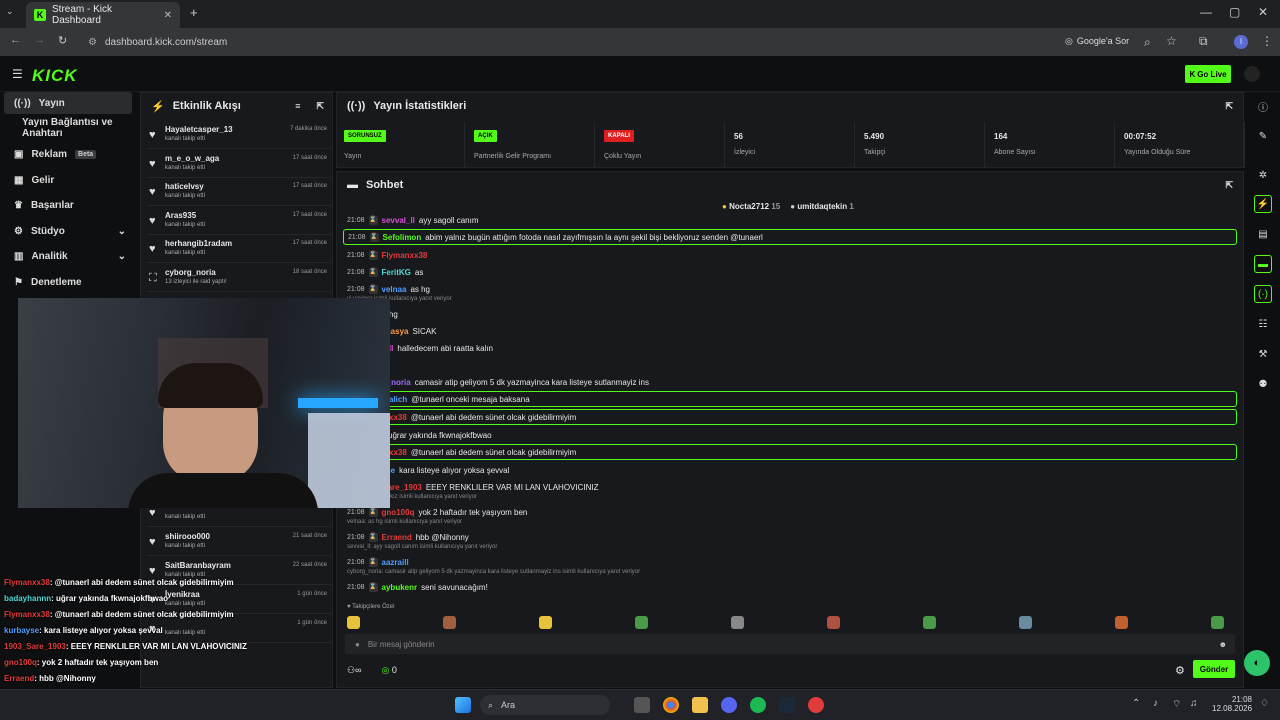 The image size is (1280, 720). What do you see at coordinates (405, 255) in the screenshot?
I see `chat-username: Flymanxx38` at bounding box center [405, 255].